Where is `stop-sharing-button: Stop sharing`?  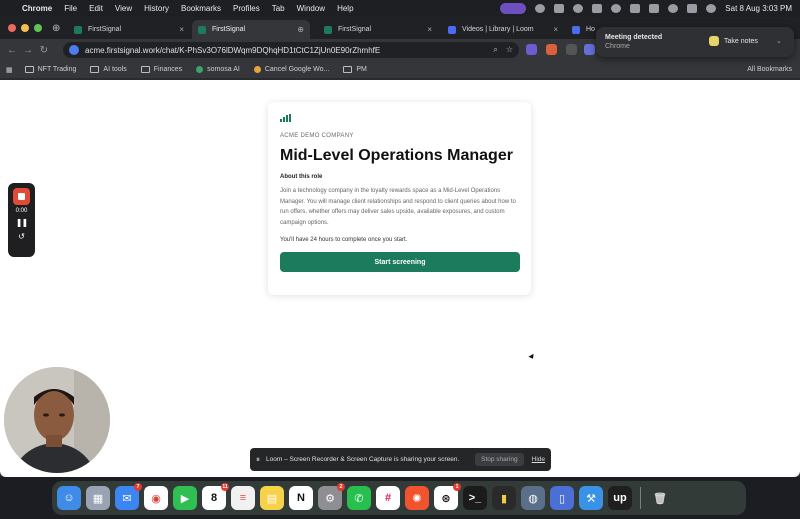
stop-sharing-button: Stop sharing is located at coordinates (499, 459).